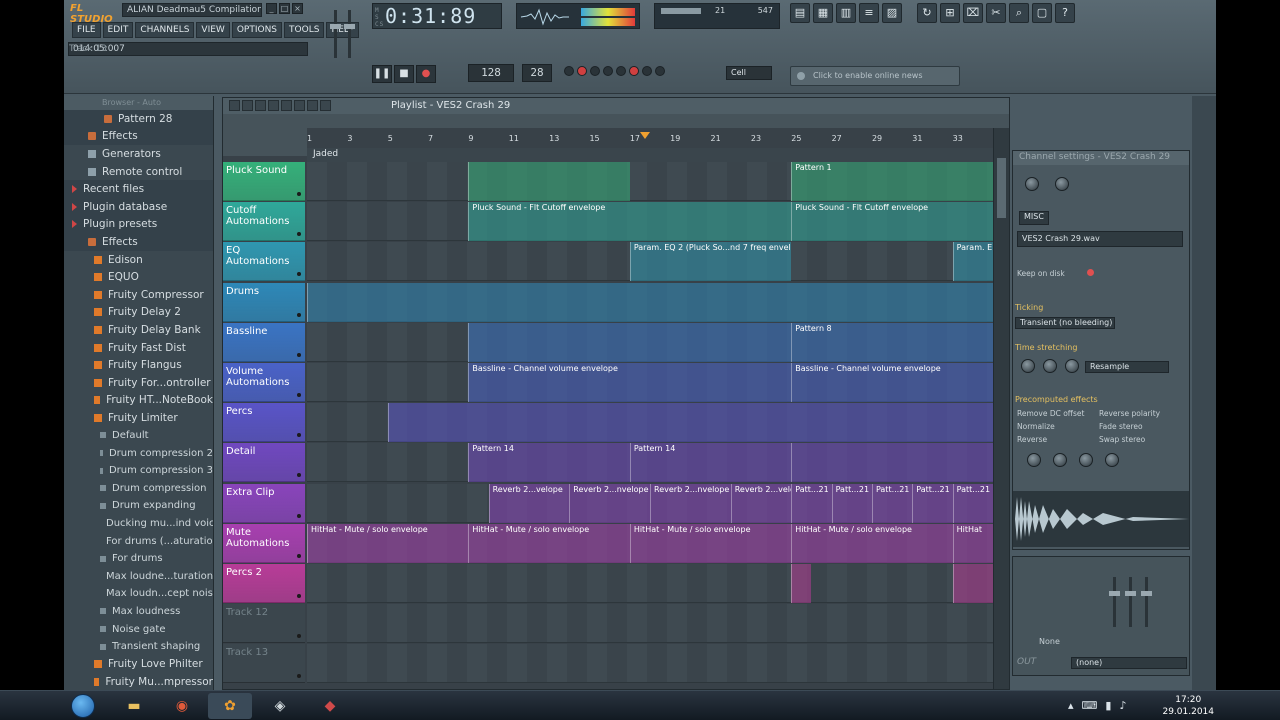  Describe the element at coordinates (264, 302) in the screenshot. I see `track-header: Drums` at that location.